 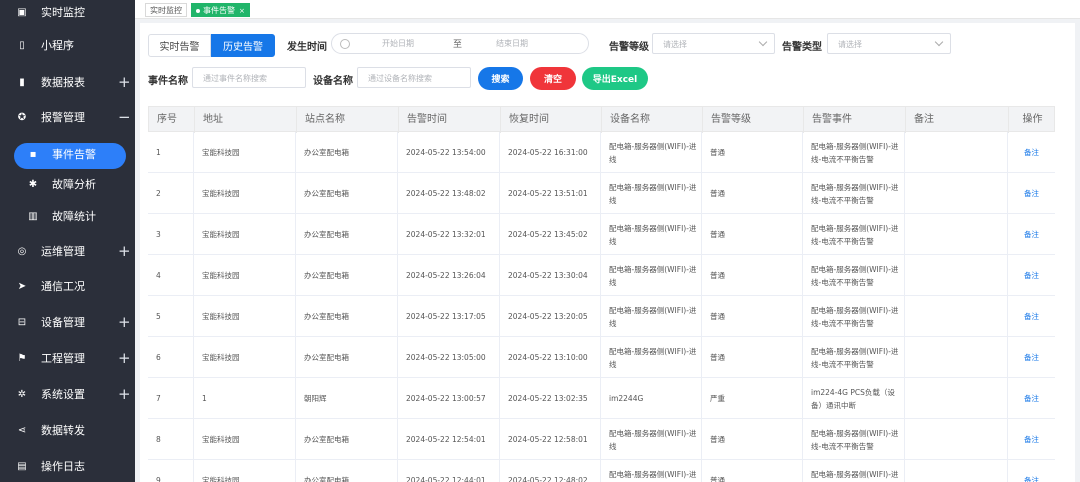 What do you see at coordinates (956, 234) in the screenshot?
I see `table-cell` at bounding box center [956, 234].